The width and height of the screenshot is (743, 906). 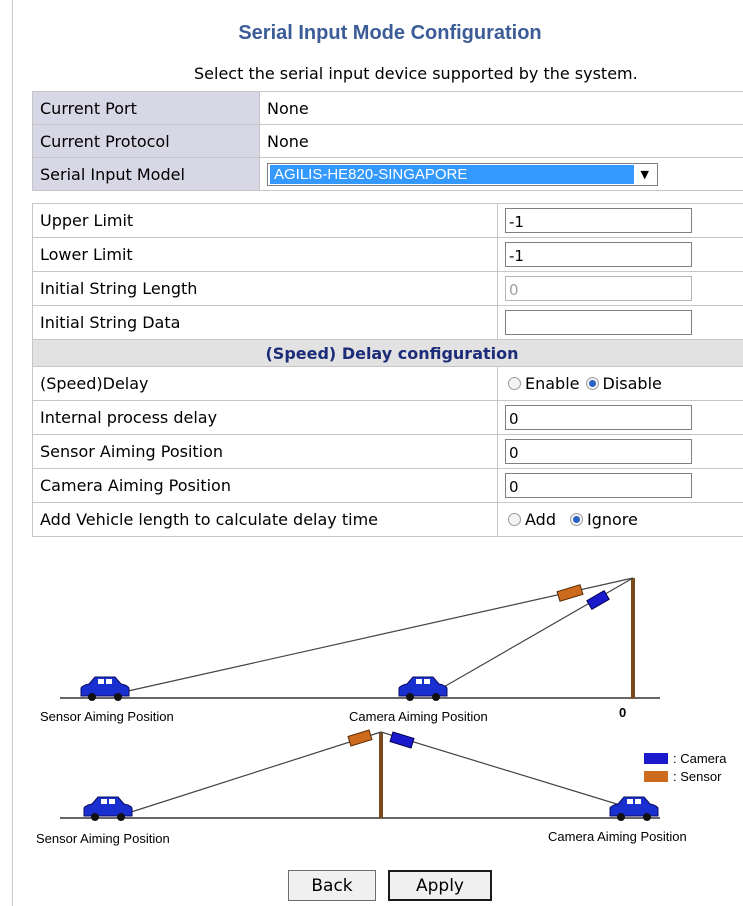 I want to click on delay-section-row: (Speed) Delay configuration, so click(x=387, y=353).